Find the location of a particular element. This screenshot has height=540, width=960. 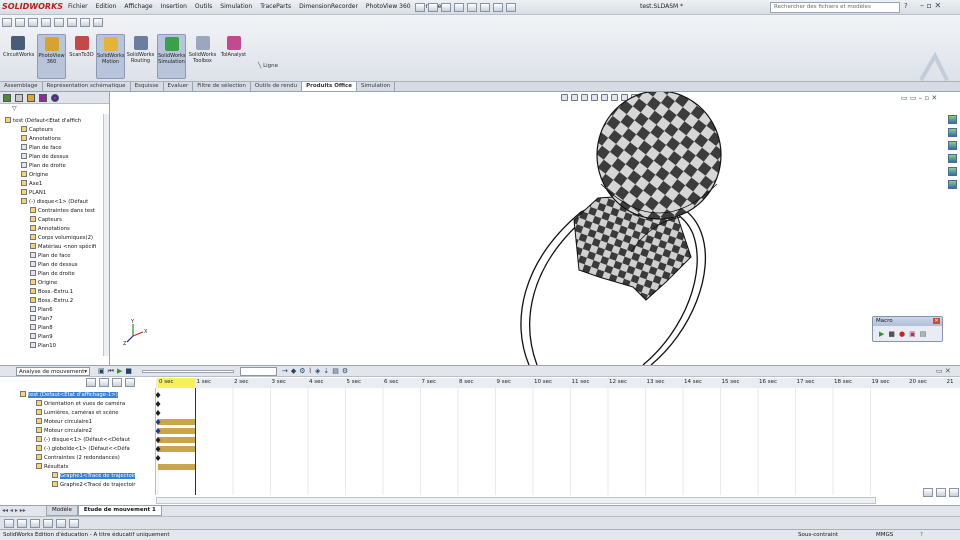

tree-item: Boss.-Extru.1 is located at coordinates (54, 292).